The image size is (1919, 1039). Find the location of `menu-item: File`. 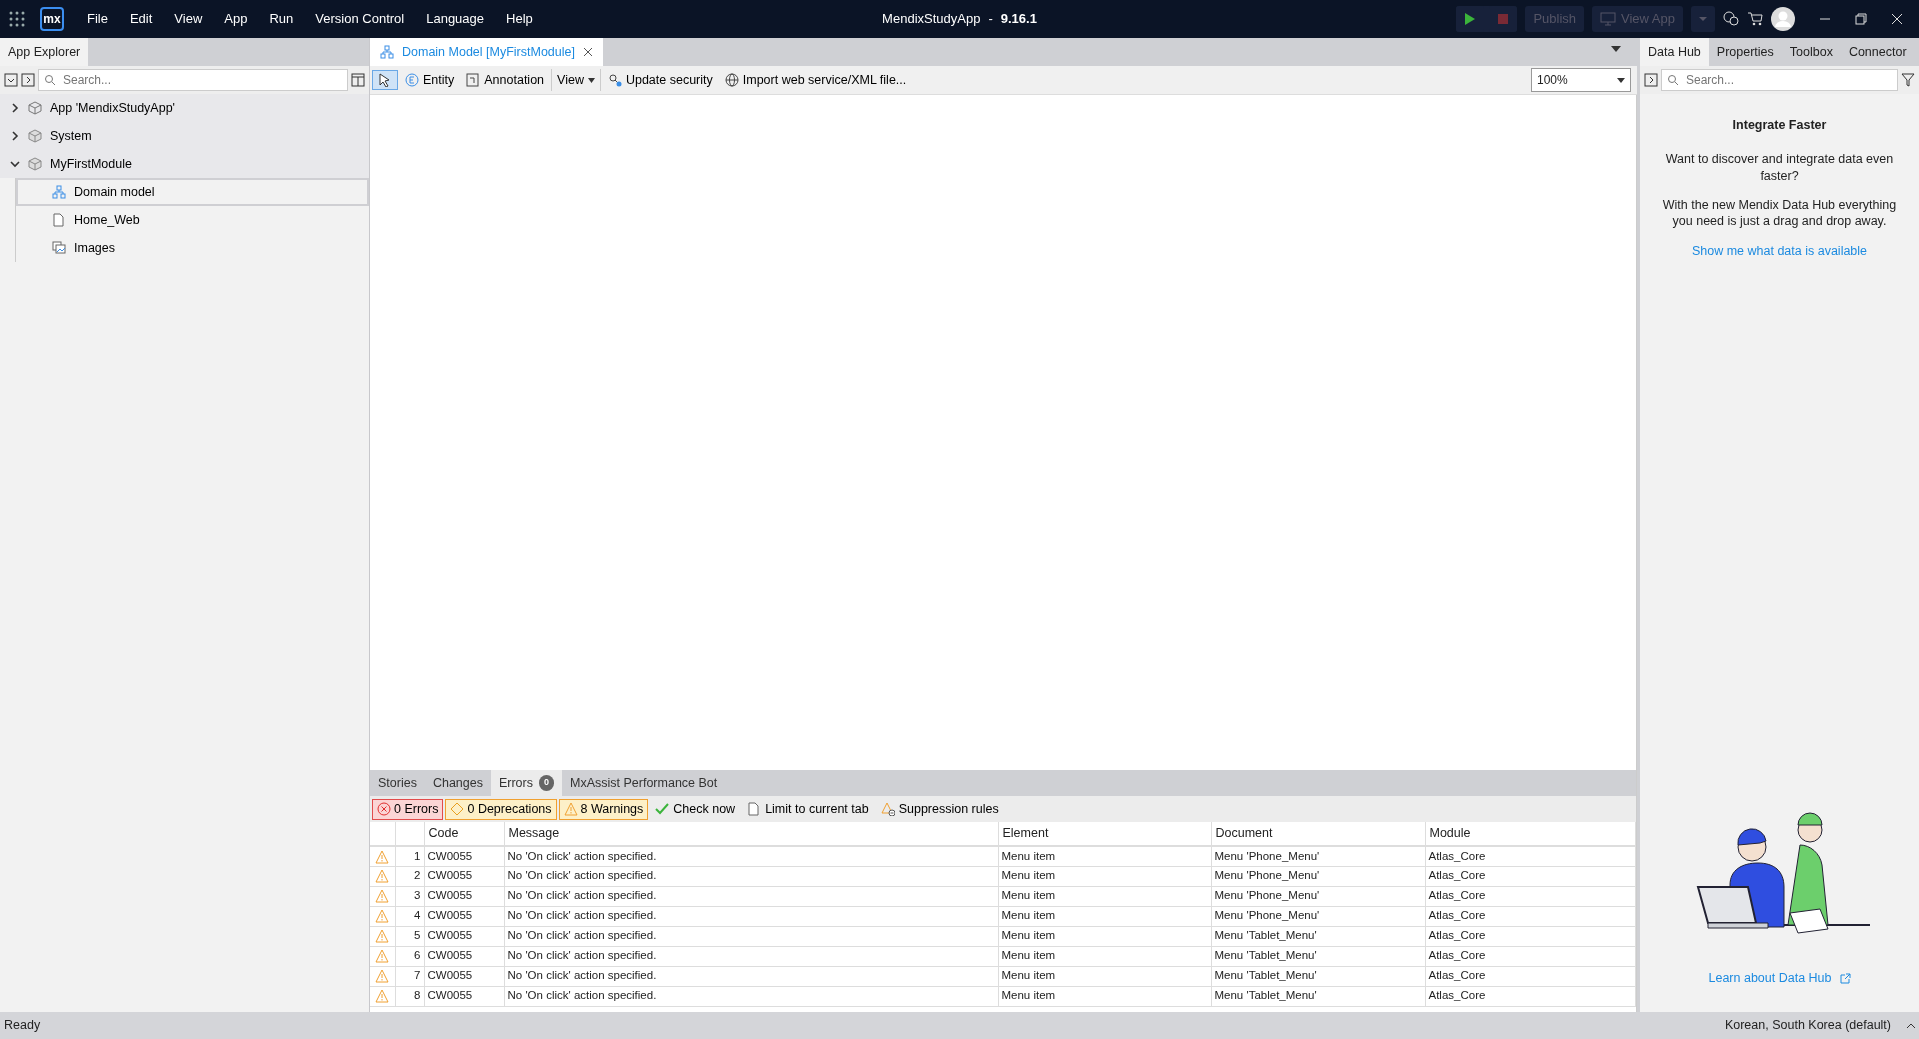

menu-item: File is located at coordinates (97, 19).